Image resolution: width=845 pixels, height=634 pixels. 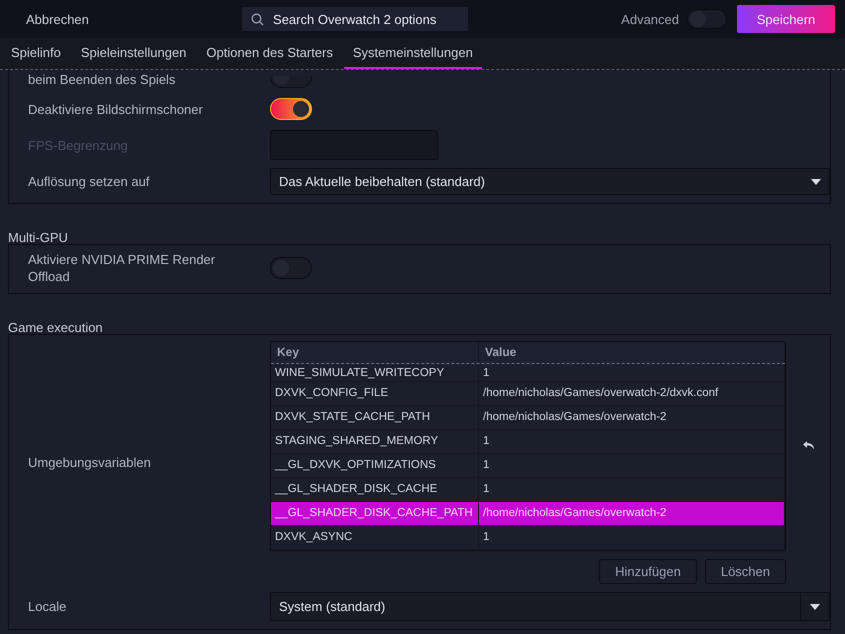 I want to click on setting-label: beim Beenden des Spiels, so click(x=102, y=79).